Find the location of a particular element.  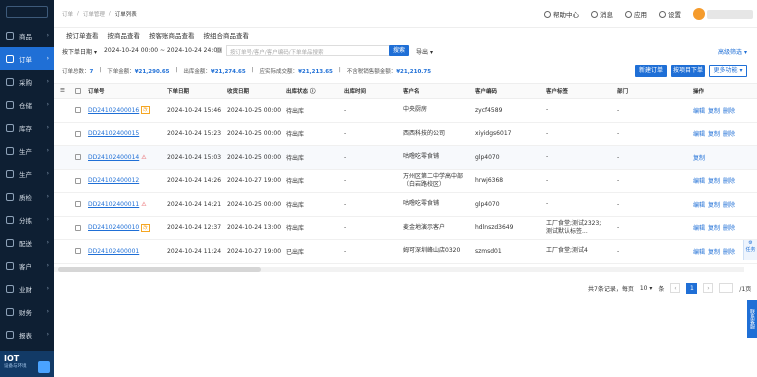

sidebar-item-10: 客户 › is located at coordinates (27, 265).